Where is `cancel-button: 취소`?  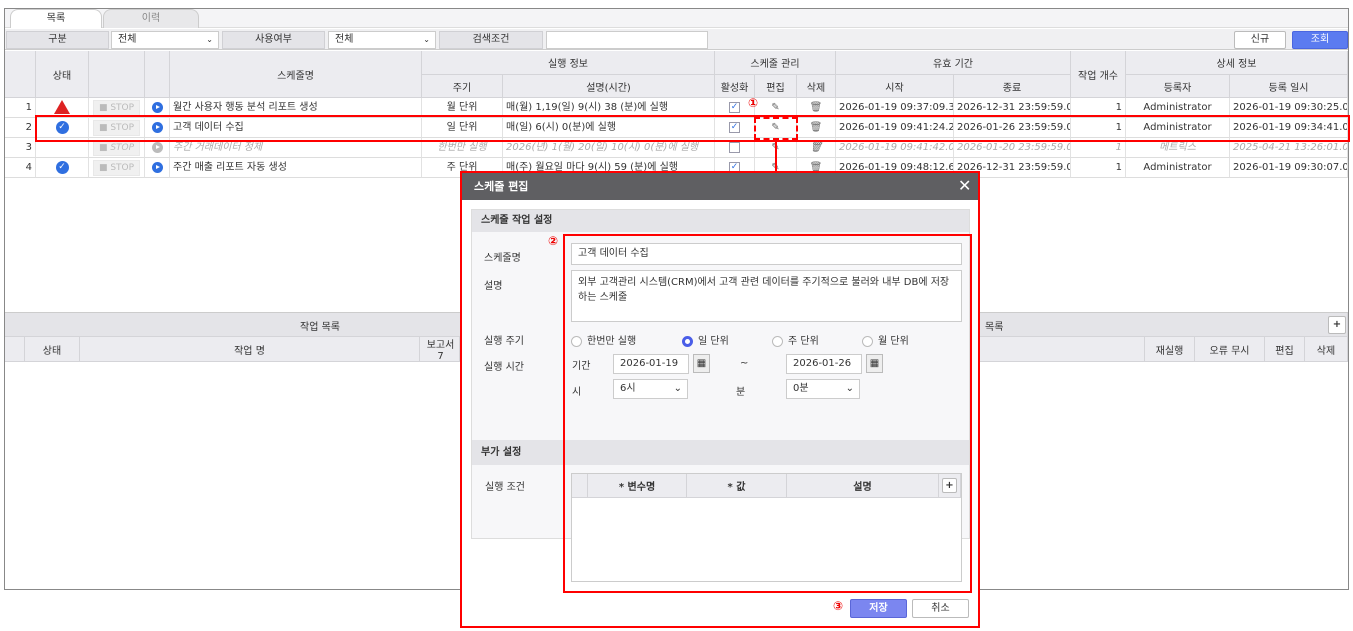
cancel-button: 취소 is located at coordinates (940, 608).